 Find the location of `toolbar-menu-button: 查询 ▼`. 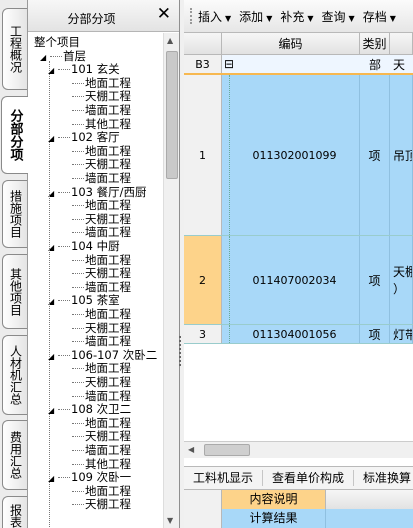

toolbar-menu-button: 查询 ▼ is located at coordinates (338, 16).